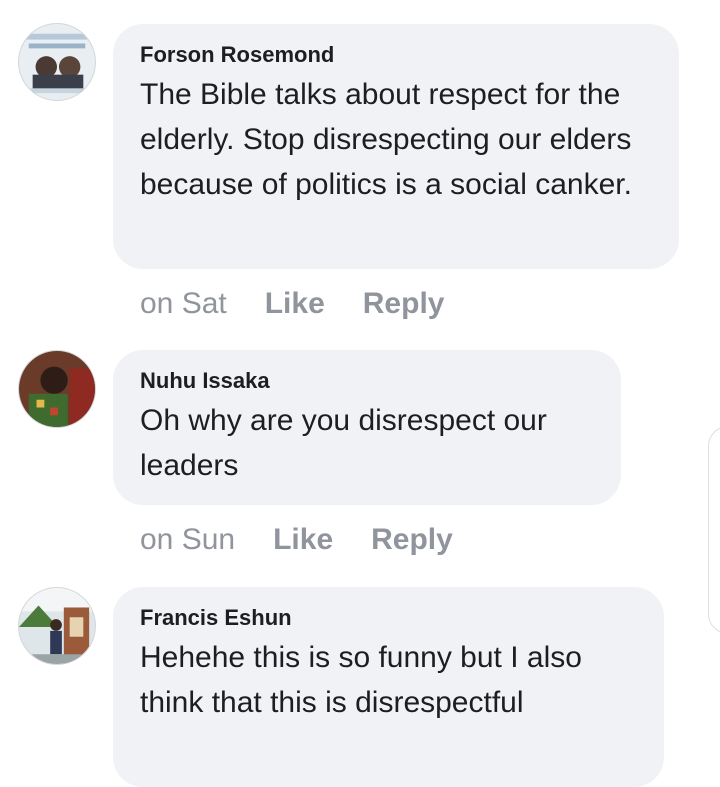  What do you see at coordinates (367, 381) in the screenshot?
I see `comment-author: Nuhu Issaka` at bounding box center [367, 381].